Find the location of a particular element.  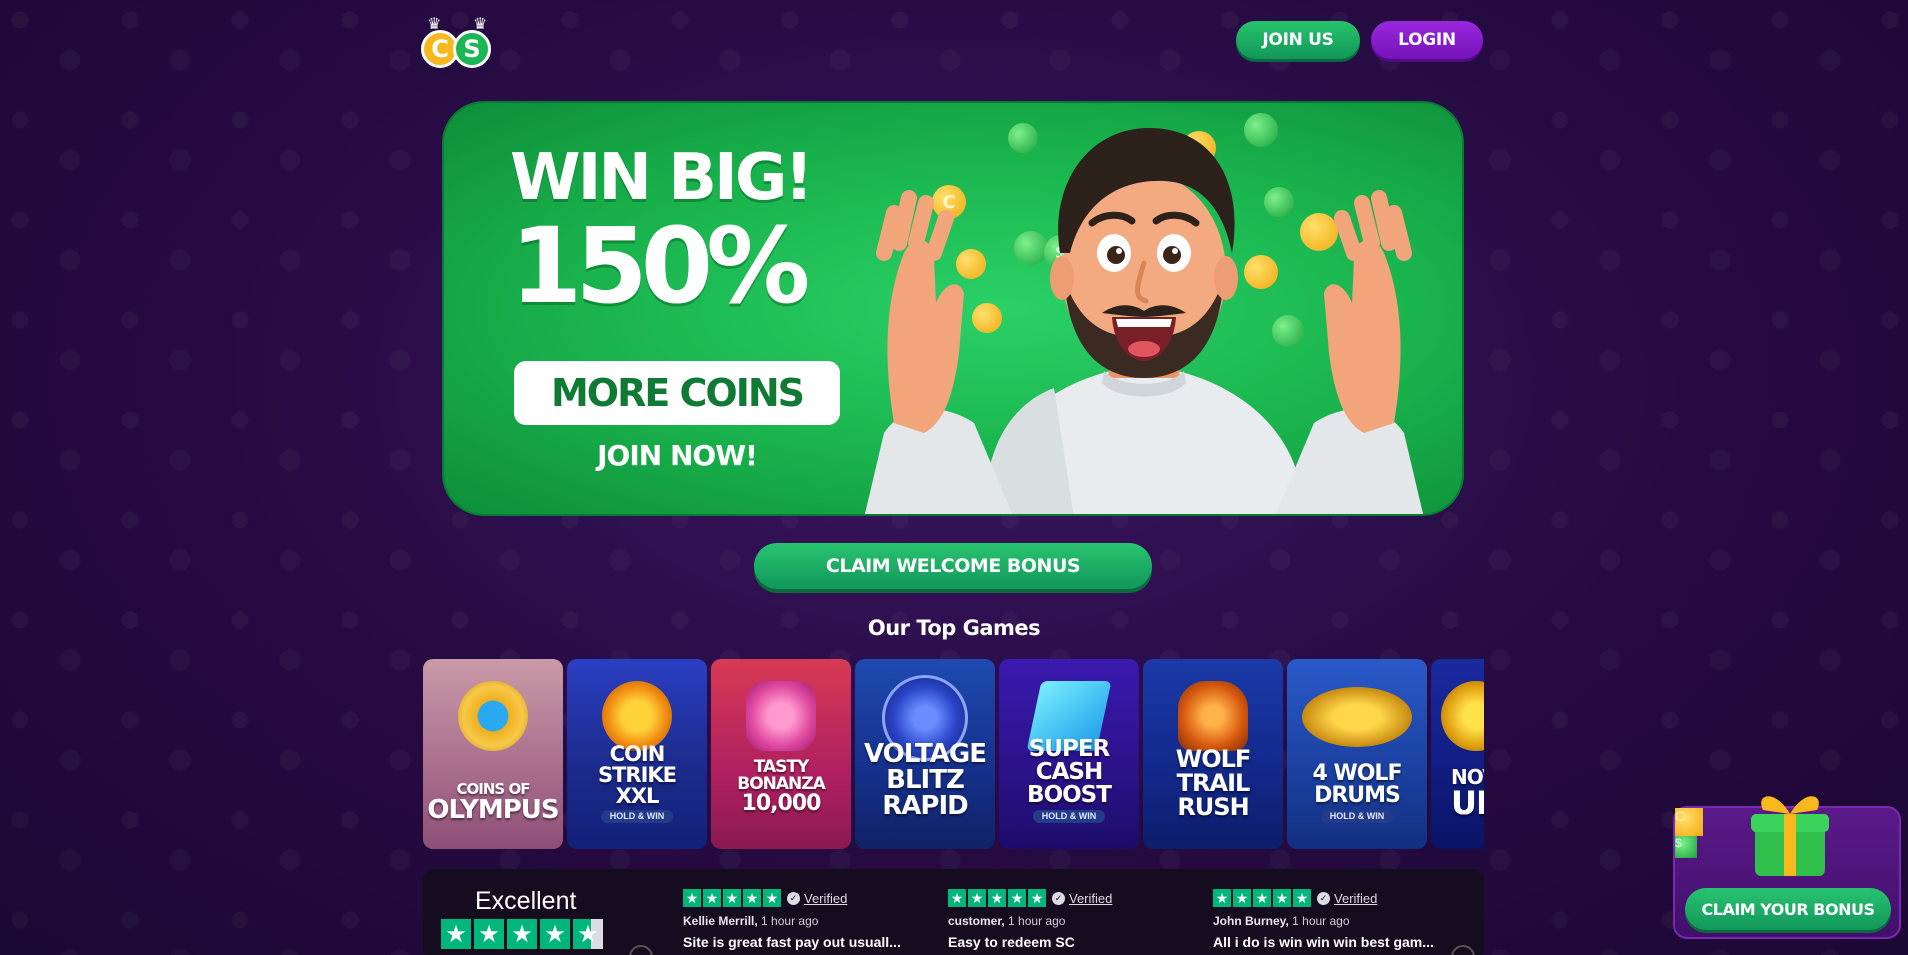

reviews-prev-button is located at coordinates (641, 950).